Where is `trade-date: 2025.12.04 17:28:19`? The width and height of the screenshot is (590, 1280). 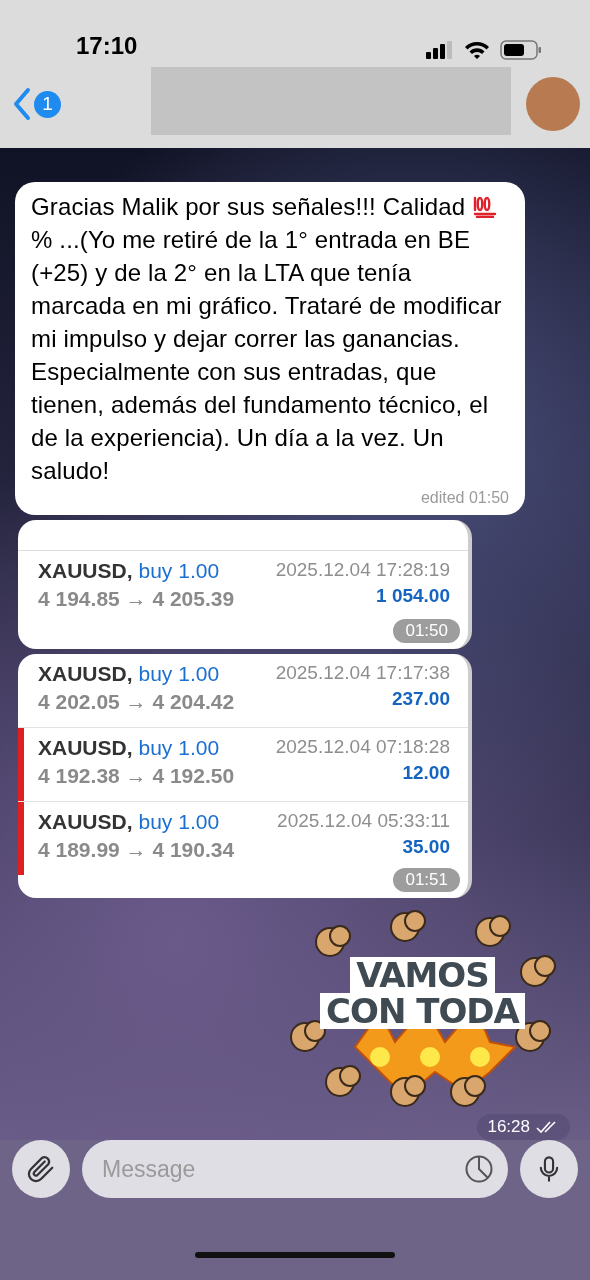 trade-date: 2025.12.04 17:28:19 is located at coordinates (362, 570).